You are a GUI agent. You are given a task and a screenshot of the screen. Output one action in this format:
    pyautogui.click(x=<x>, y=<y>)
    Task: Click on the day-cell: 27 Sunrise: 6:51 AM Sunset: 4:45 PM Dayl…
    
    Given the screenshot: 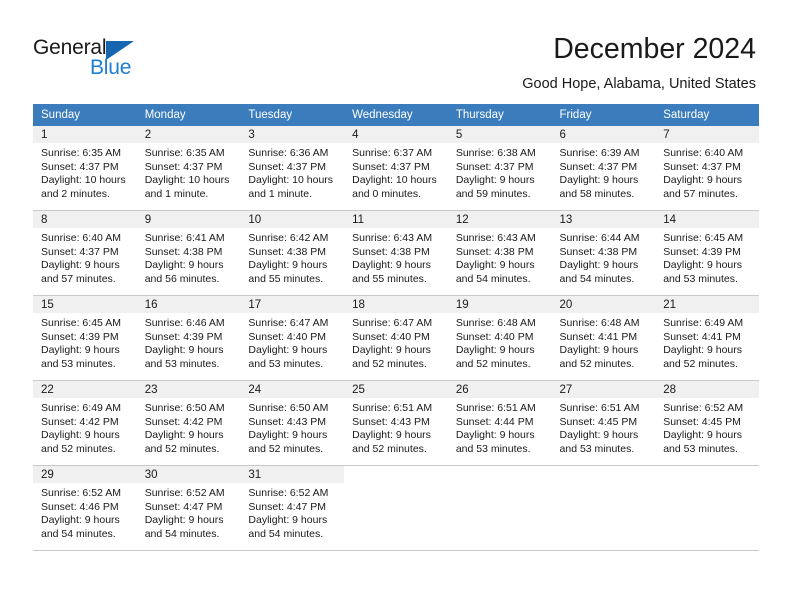 What is the action you would take?
    pyautogui.click(x=603, y=423)
    